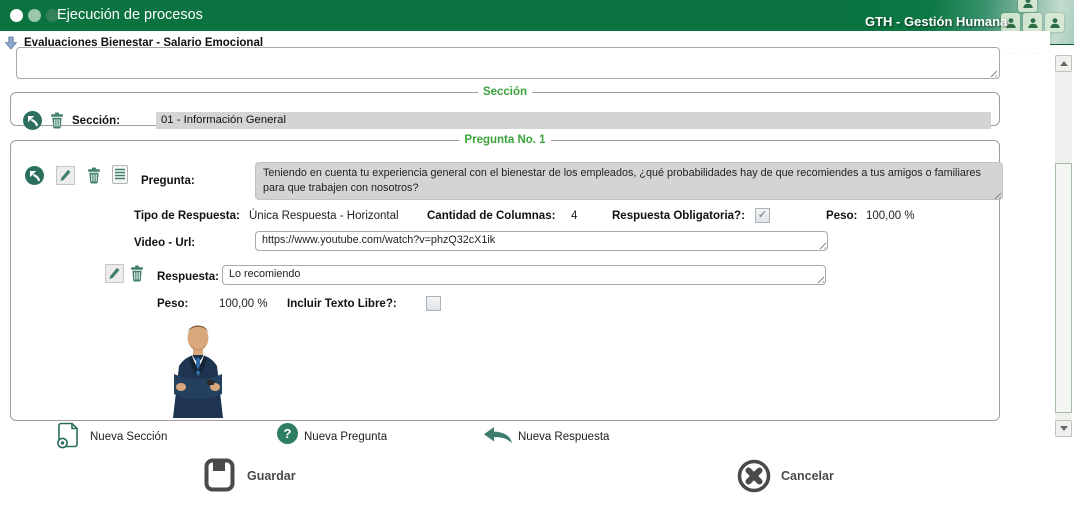 The image size is (1074, 515). Describe the element at coordinates (524, 275) in the screenshot. I see `answer-input: Lo recomiendo` at that location.